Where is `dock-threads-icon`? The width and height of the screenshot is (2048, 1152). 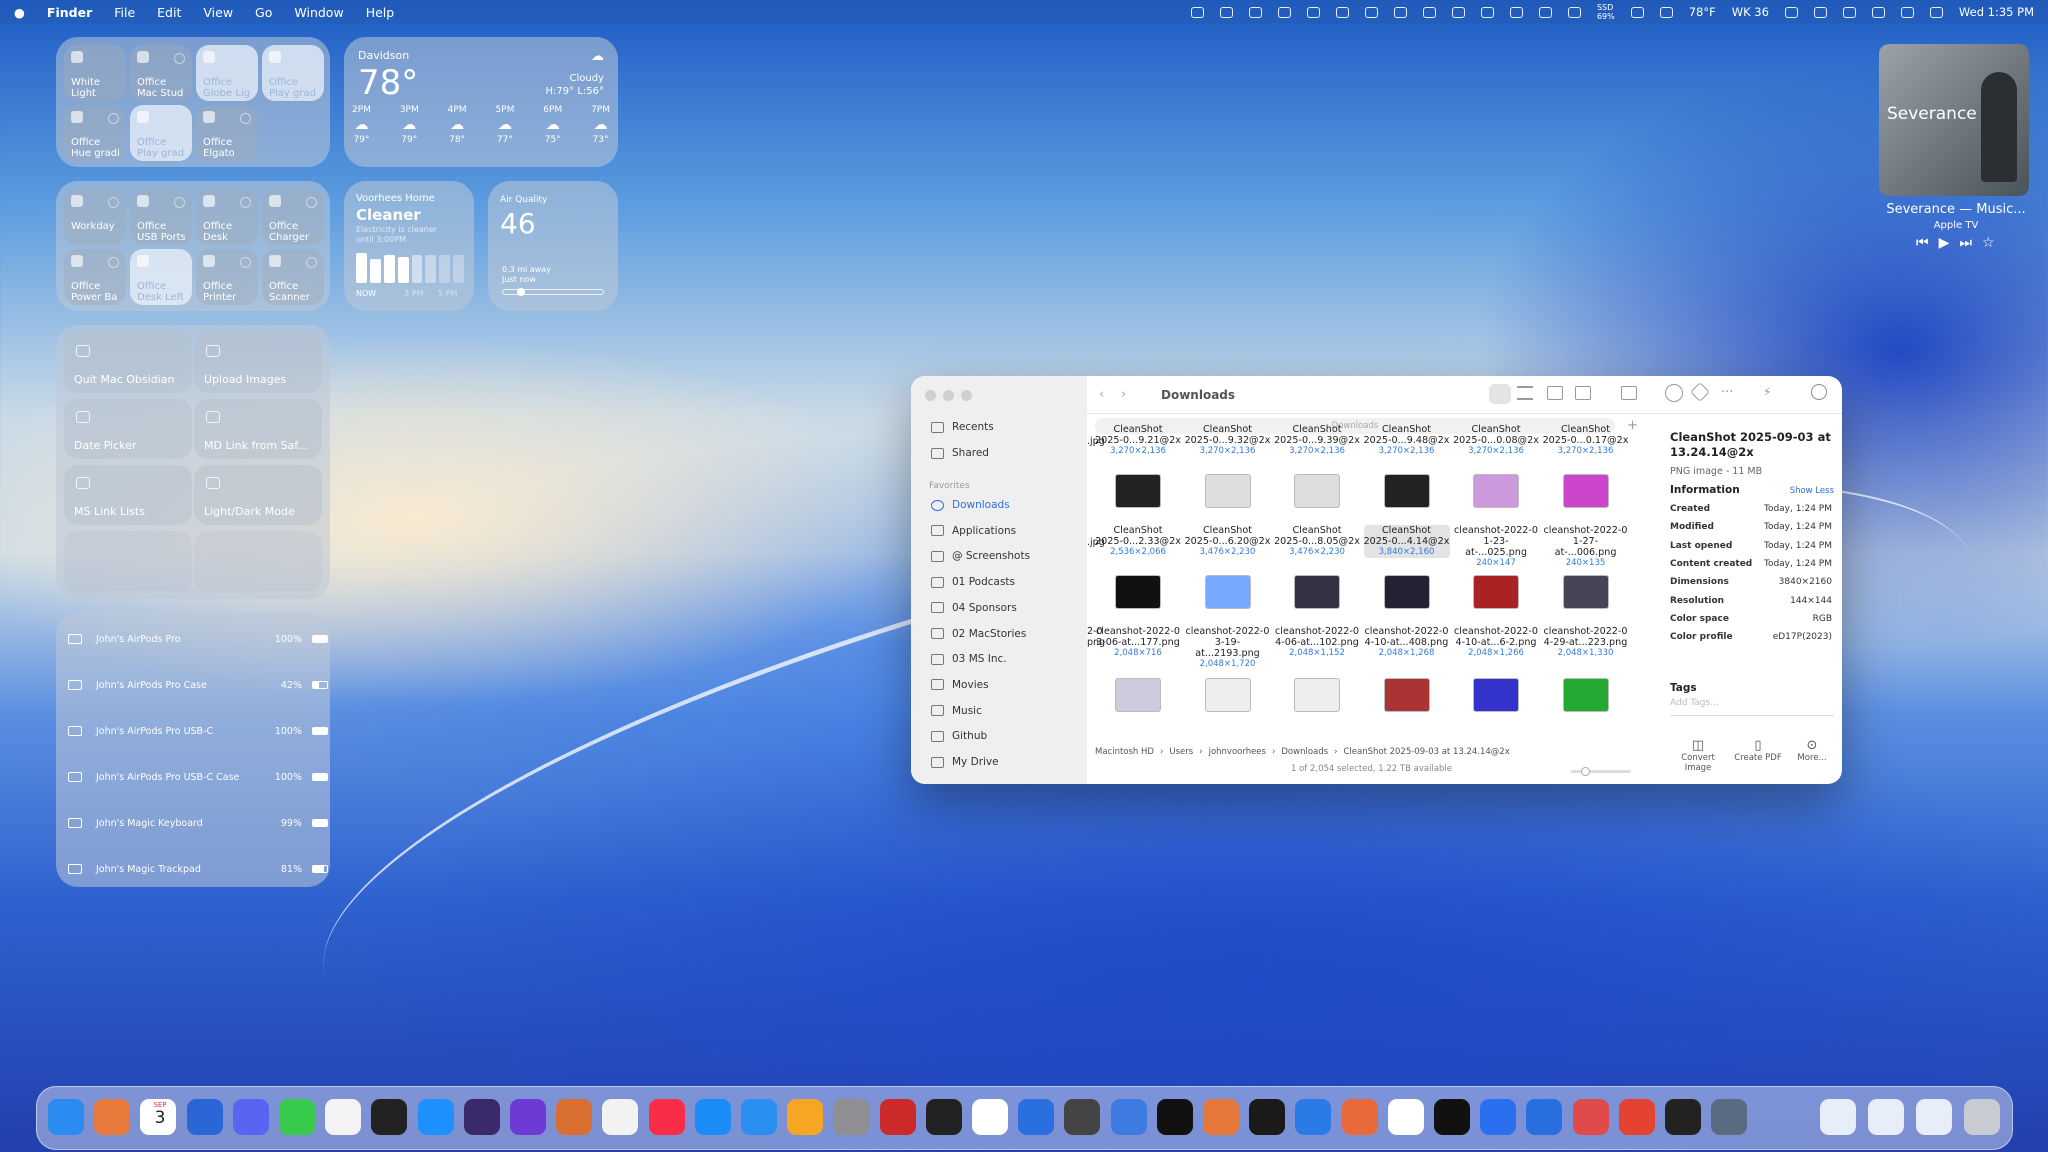
dock-threads-icon is located at coordinates (1452, 1117).